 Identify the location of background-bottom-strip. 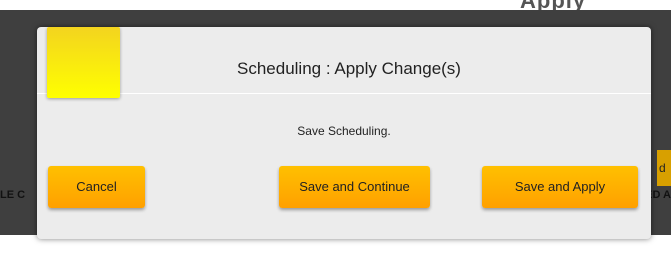
(335, 251).